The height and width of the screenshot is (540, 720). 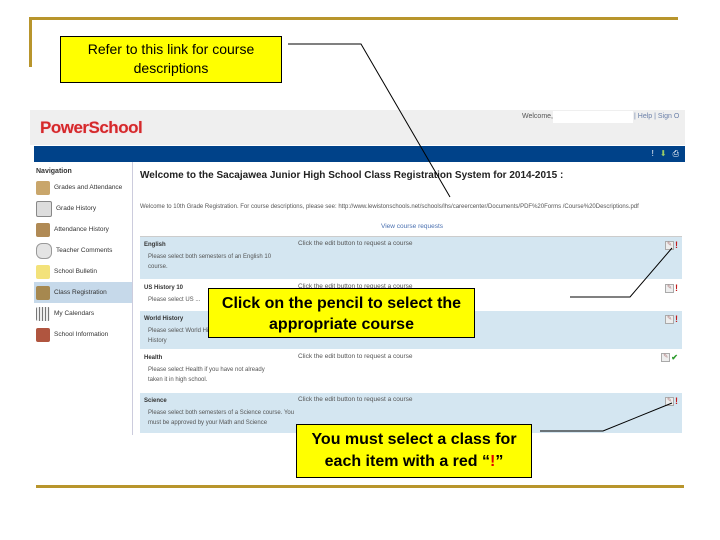 What do you see at coordinates (83, 229) in the screenshot?
I see `sidebar-item-attendance-history: Attendance History` at bounding box center [83, 229].